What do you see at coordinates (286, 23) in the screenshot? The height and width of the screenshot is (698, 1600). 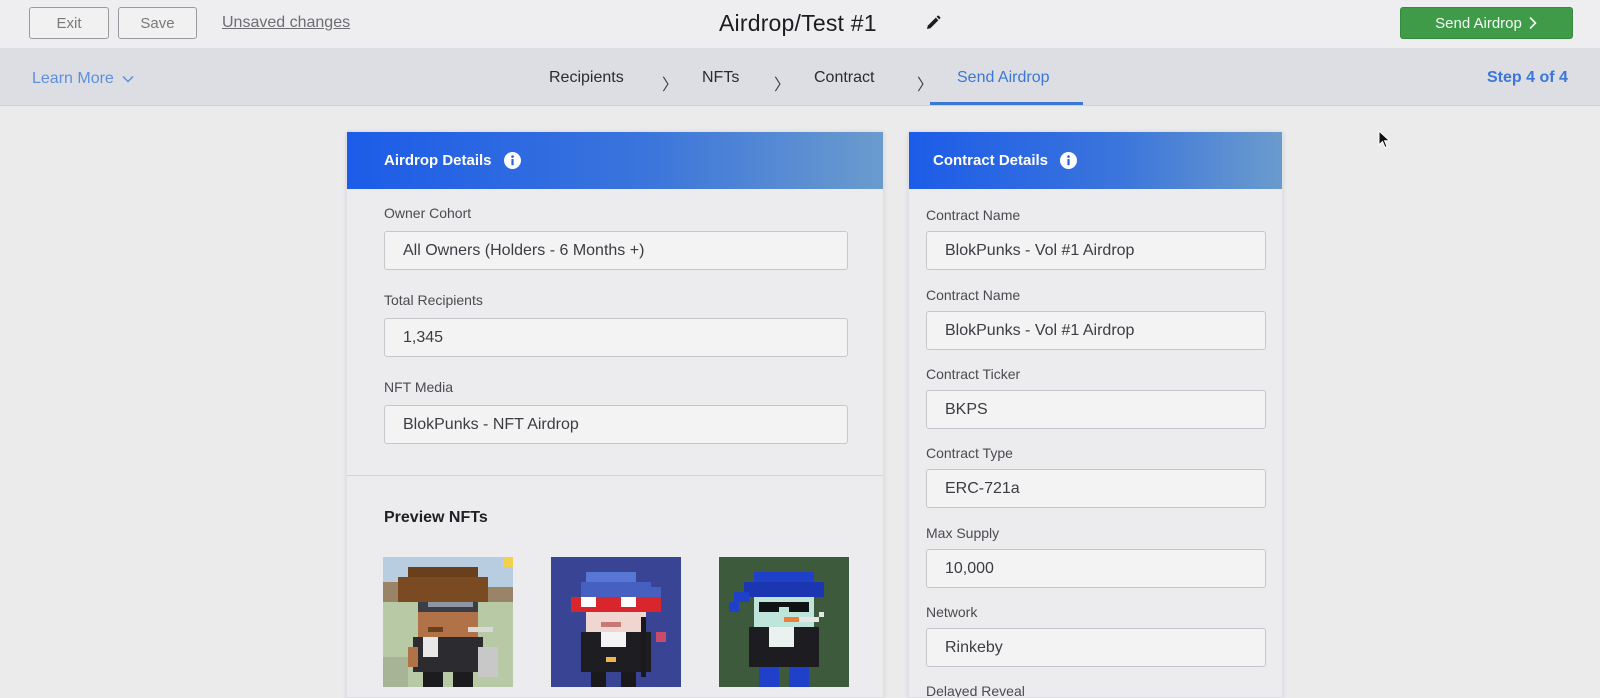 I see `unsaved-changes-link: Unsaved changes` at bounding box center [286, 23].